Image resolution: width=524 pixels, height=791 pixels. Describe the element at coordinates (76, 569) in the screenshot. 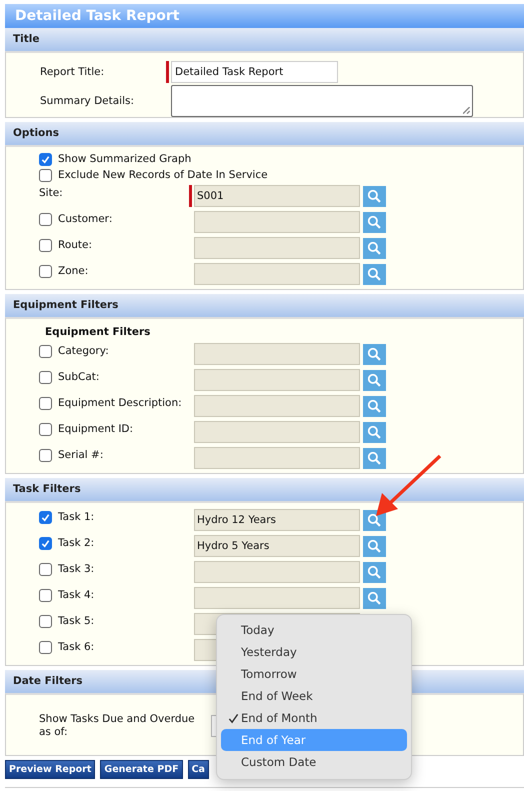

I see `field-label: Task 3:` at that location.